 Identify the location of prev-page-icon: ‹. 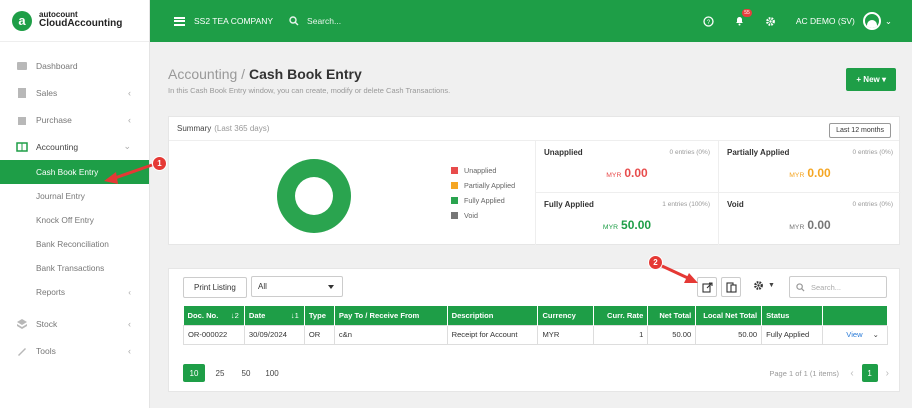
(851, 373).